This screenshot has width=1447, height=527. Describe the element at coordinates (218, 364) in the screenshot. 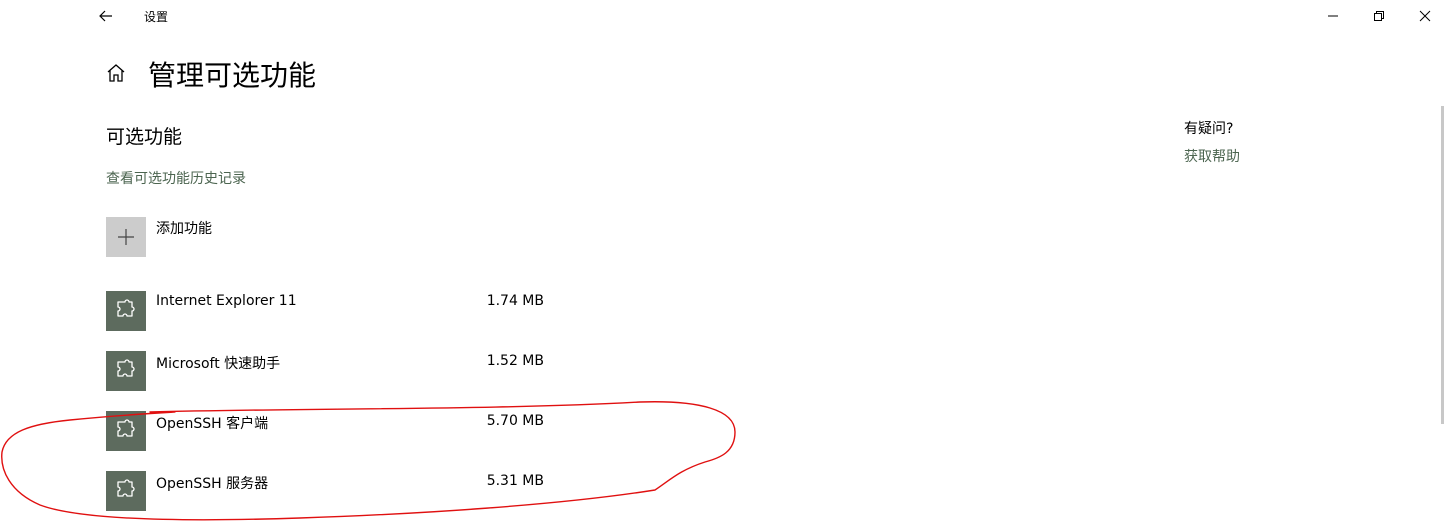

I see `feature-name: Microsoft 快速助手` at that location.